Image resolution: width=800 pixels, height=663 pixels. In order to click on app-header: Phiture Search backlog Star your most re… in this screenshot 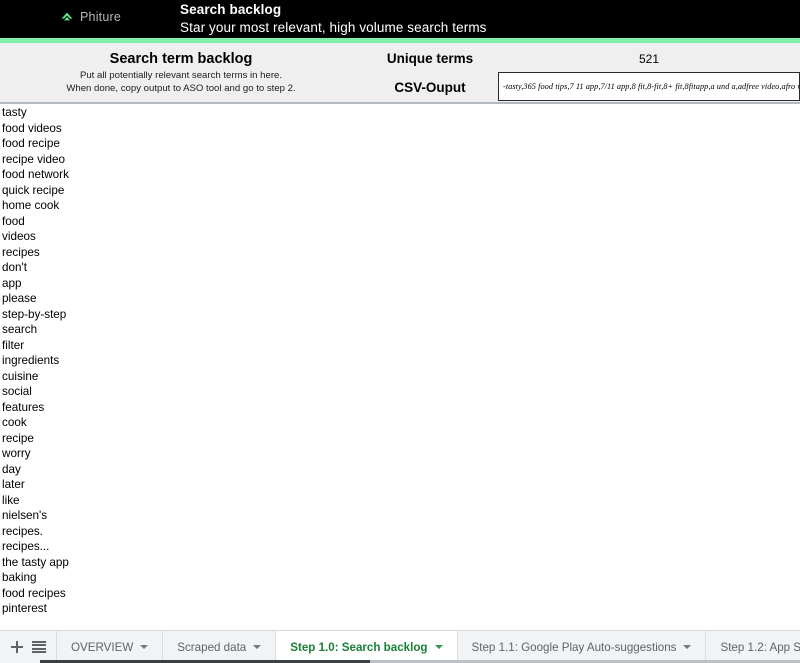, I will do `click(400, 19)`.